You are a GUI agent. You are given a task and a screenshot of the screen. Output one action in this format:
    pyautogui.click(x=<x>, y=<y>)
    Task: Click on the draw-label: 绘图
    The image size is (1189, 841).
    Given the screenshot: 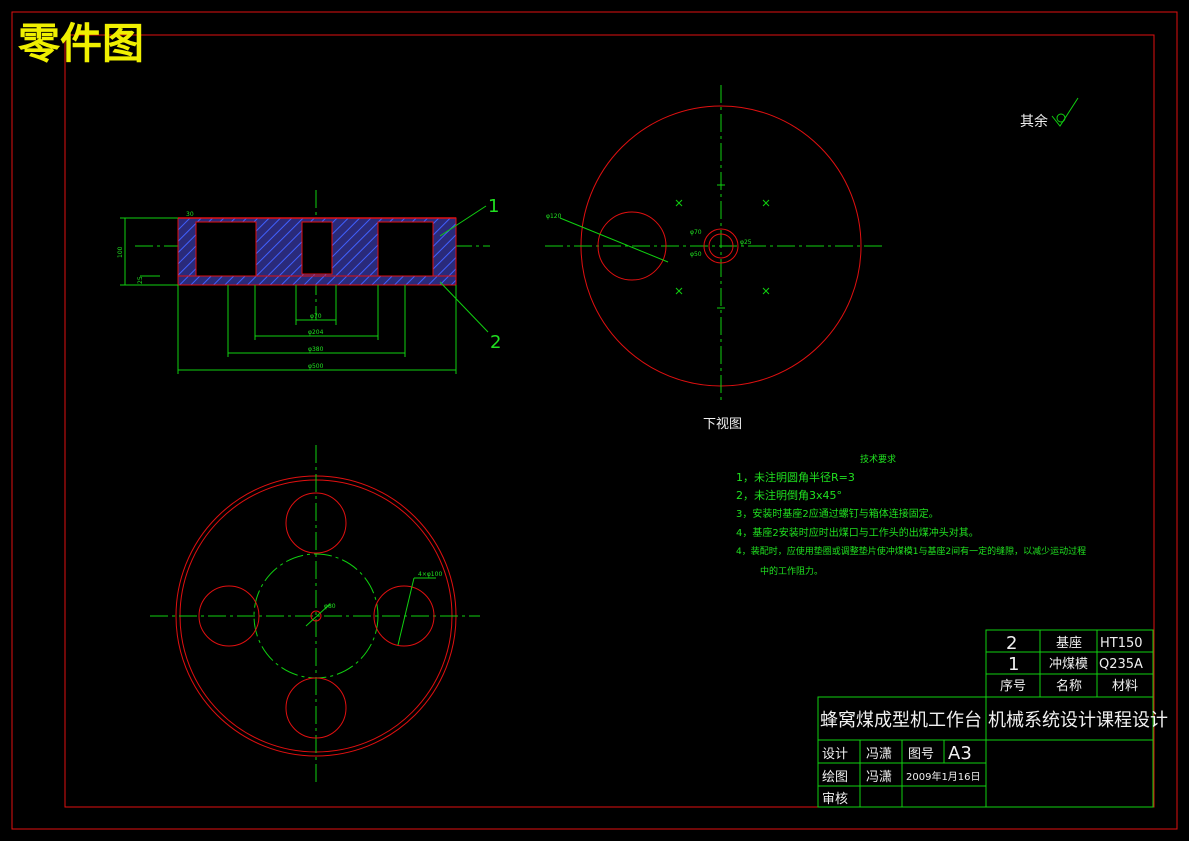 What is the action you would take?
    pyautogui.click(x=835, y=777)
    